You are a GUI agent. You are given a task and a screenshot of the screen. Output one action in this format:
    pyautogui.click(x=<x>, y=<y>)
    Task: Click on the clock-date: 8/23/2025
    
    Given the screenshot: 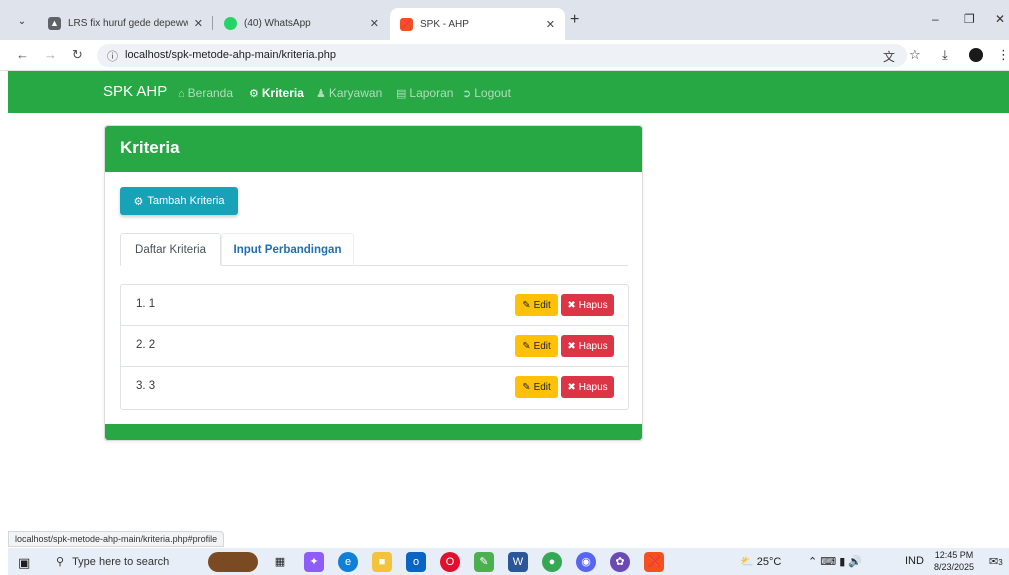 What is the action you would take?
    pyautogui.click(x=954, y=567)
    